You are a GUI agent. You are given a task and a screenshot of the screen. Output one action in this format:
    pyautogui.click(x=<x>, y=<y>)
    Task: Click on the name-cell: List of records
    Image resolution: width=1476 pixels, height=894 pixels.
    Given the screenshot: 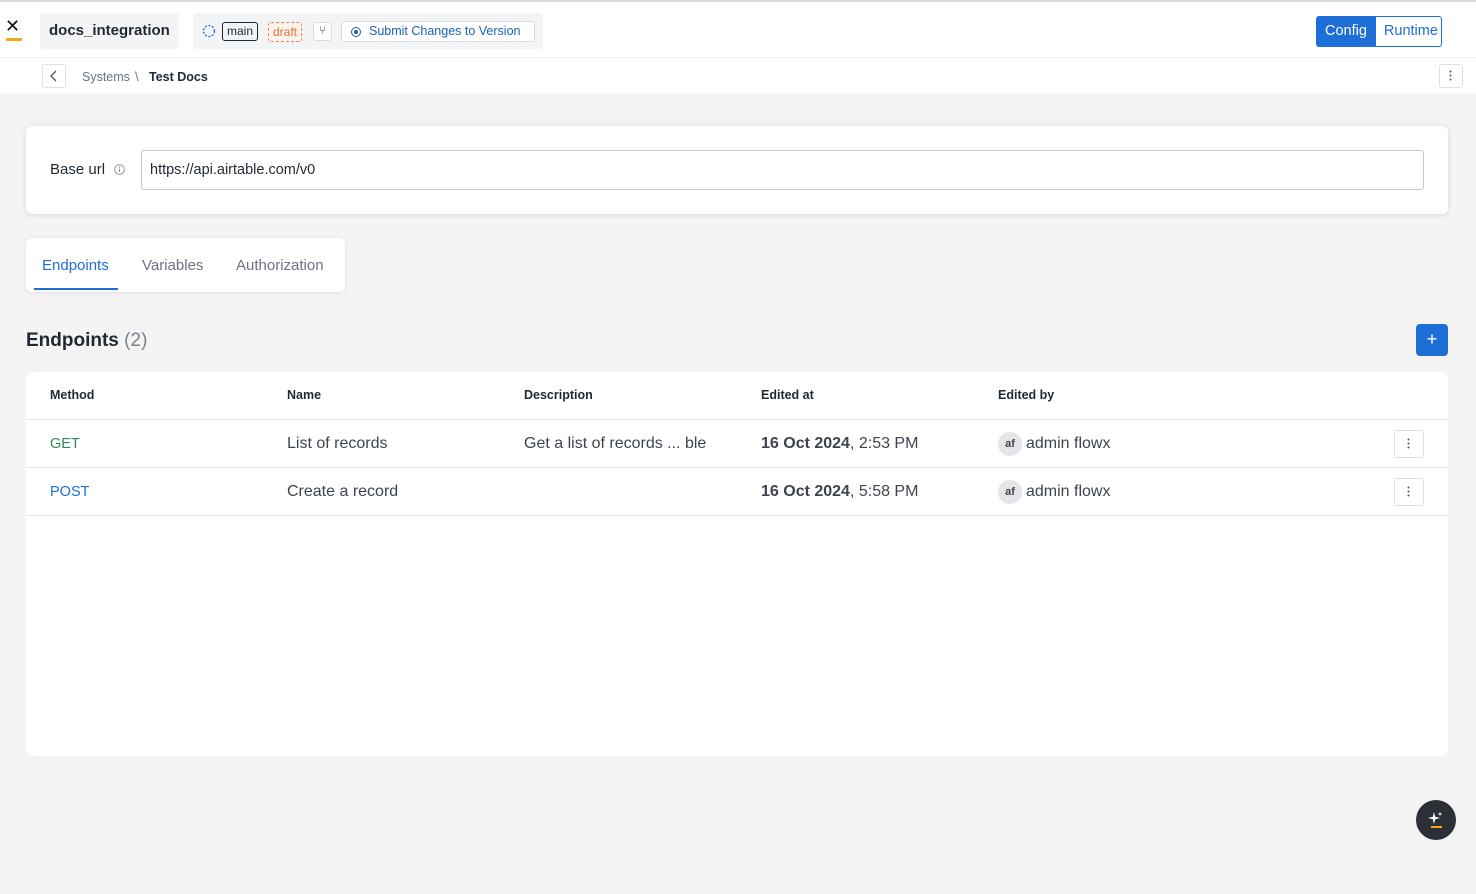 What is the action you would take?
    pyautogui.click(x=337, y=443)
    